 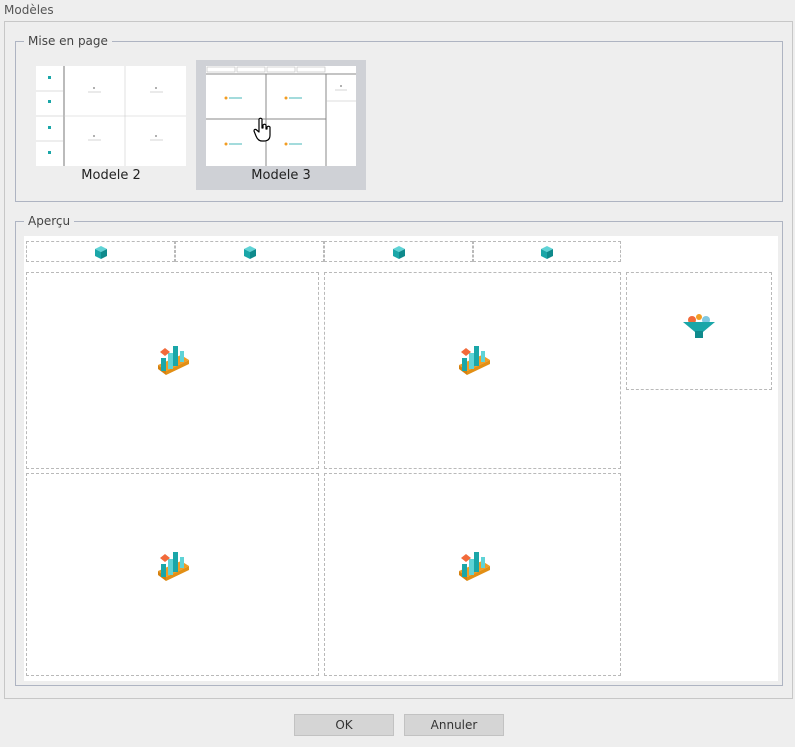 What do you see at coordinates (111, 175) in the screenshot?
I see `model-2-label: Modele 2` at bounding box center [111, 175].